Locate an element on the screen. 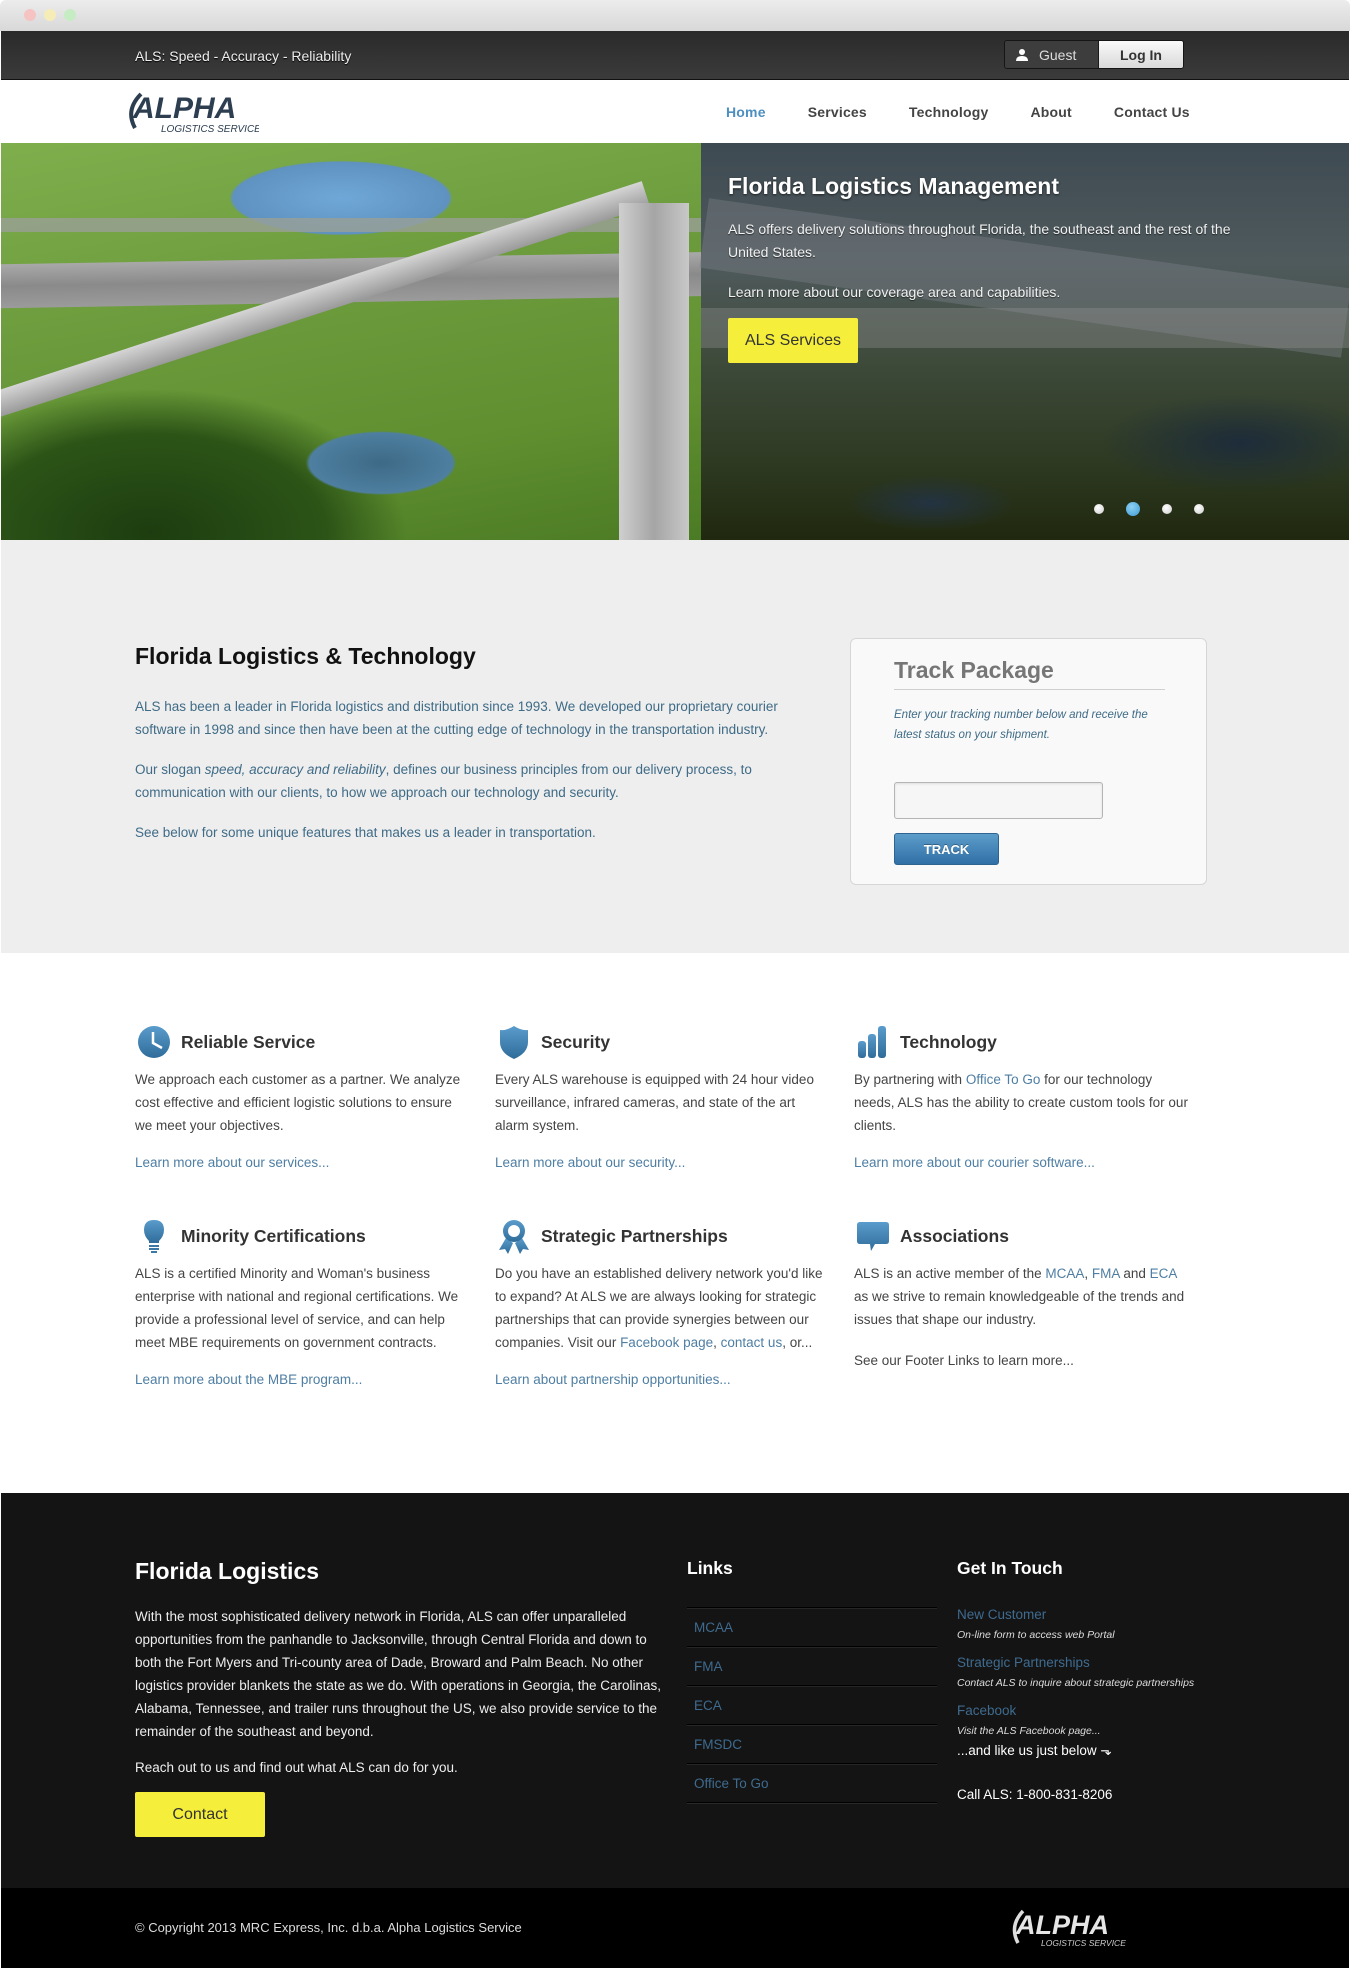  nav-about: About is located at coordinates (1050, 112).